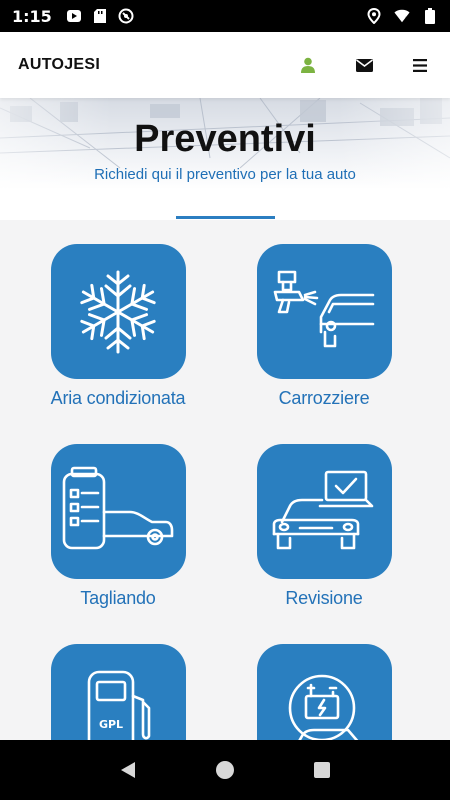  I want to click on service-tagliando: Tagliando, so click(118, 526).